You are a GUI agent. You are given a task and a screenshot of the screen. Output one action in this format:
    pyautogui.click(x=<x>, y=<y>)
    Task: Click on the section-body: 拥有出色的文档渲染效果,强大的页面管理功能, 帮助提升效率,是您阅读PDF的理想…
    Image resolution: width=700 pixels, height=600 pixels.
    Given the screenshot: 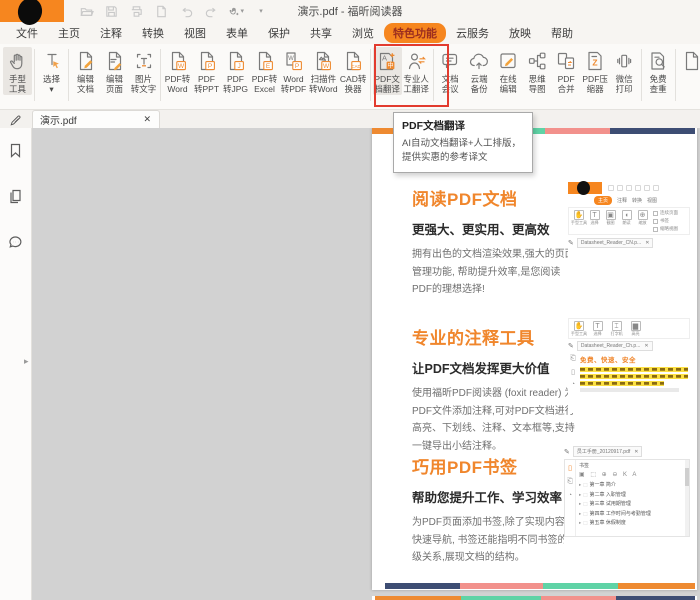 What is the action you would take?
    pyautogui.click(x=493, y=272)
    